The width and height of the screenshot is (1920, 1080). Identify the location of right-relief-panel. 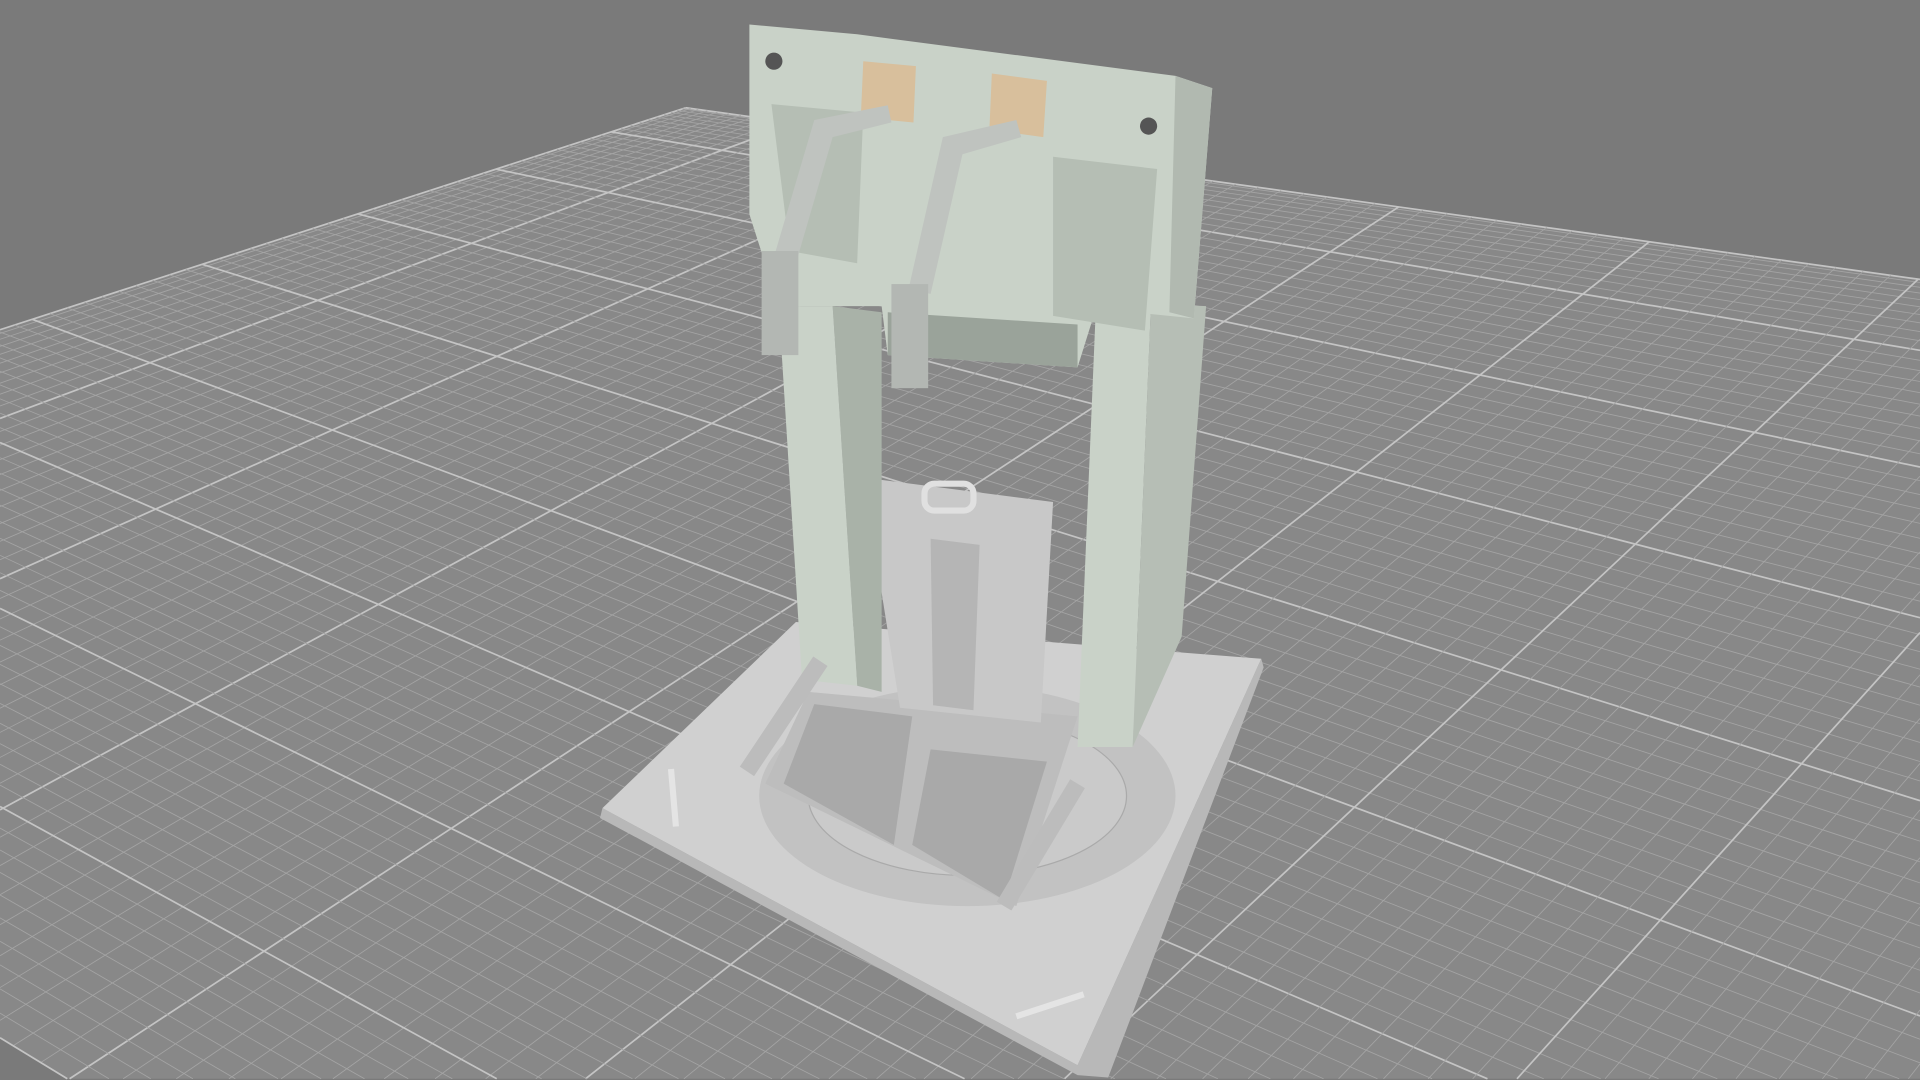
(1105, 243).